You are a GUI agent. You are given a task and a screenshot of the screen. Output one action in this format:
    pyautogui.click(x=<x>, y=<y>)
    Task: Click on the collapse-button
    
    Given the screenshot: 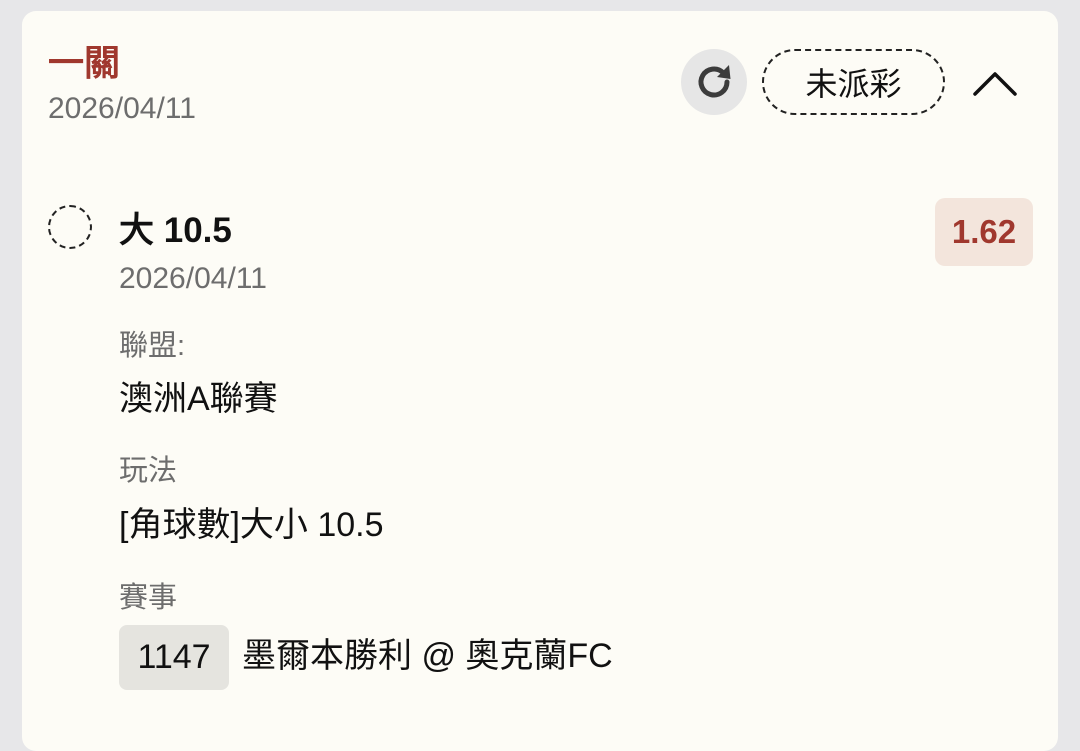 What is the action you would take?
    pyautogui.click(x=995, y=83)
    